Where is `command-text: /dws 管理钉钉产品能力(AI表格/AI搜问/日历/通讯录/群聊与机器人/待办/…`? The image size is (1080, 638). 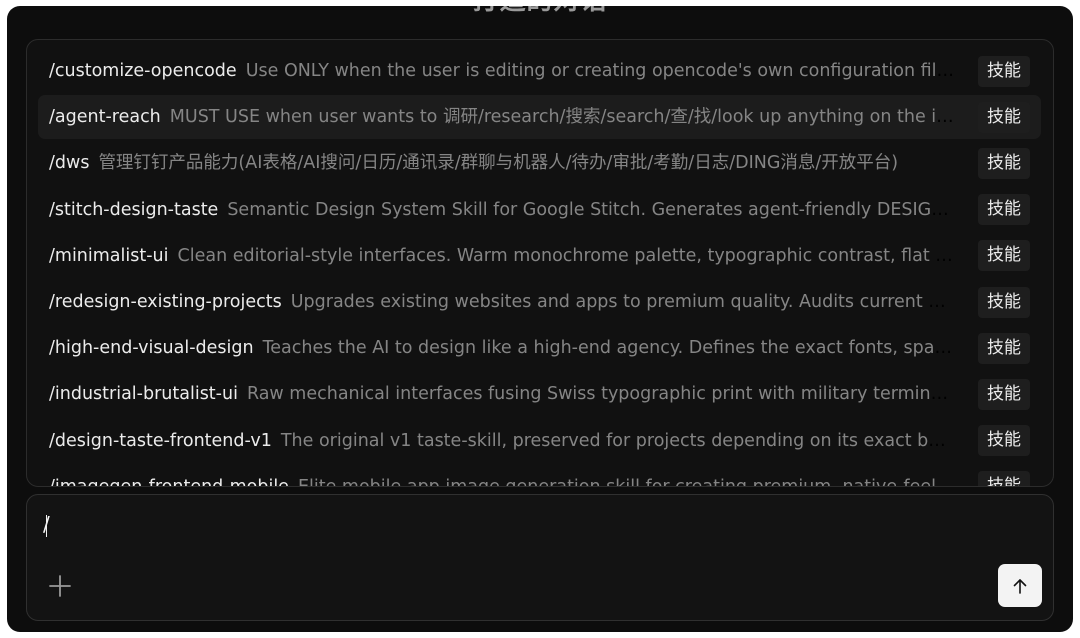
command-text: /dws 管理钉钉产品能力(AI表格/AI搜问/日历/通讯录/群聊与机器人/待办/… is located at coordinates (502, 163).